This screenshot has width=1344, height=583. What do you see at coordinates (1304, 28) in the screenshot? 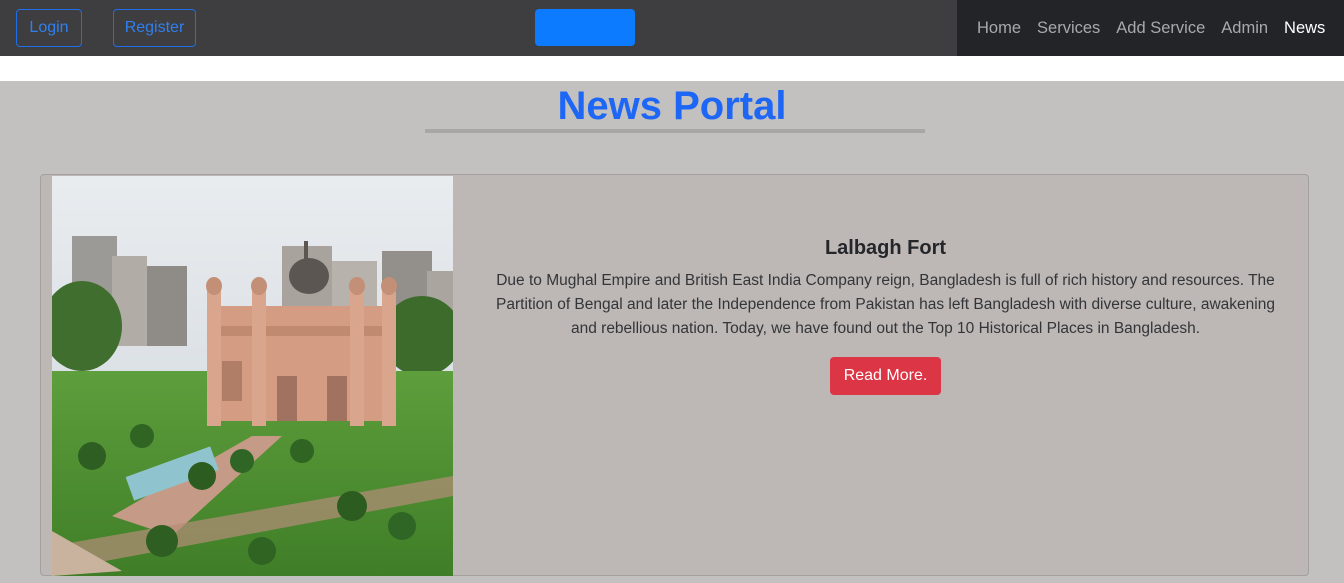
I see `nav-news: News` at bounding box center [1304, 28].